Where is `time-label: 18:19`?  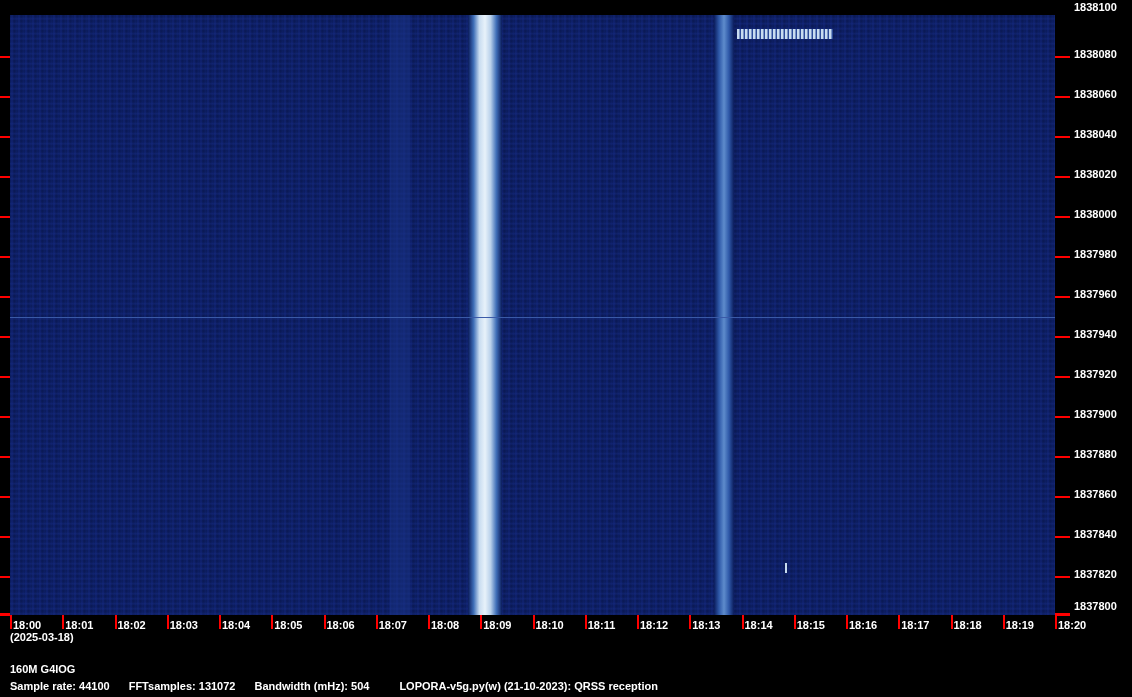 time-label: 18:19 is located at coordinates (1019, 625).